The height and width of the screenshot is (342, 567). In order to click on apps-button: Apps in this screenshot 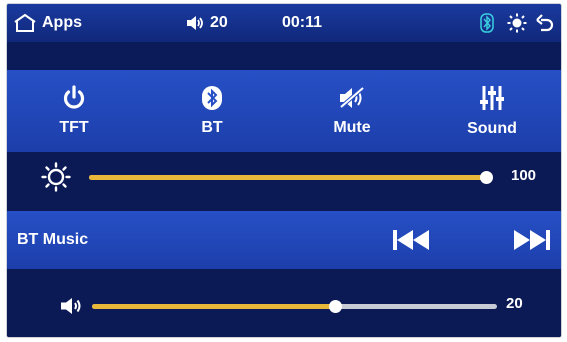, I will do `click(47, 23)`.